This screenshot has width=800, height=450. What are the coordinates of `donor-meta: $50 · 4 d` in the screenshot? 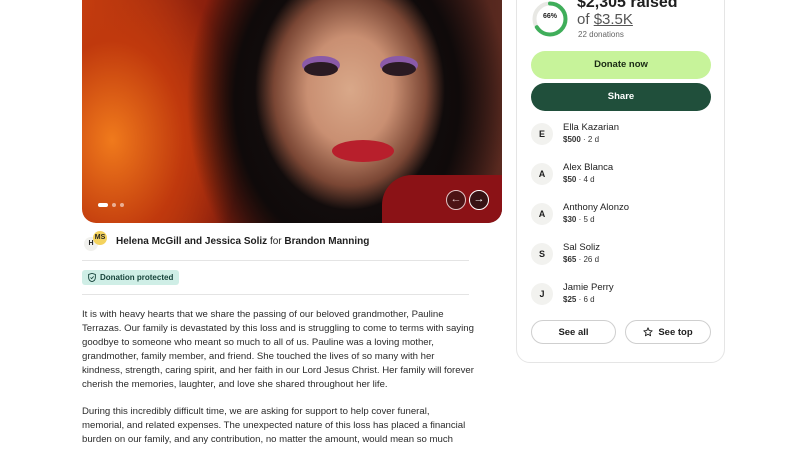 It's located at (588, 179).